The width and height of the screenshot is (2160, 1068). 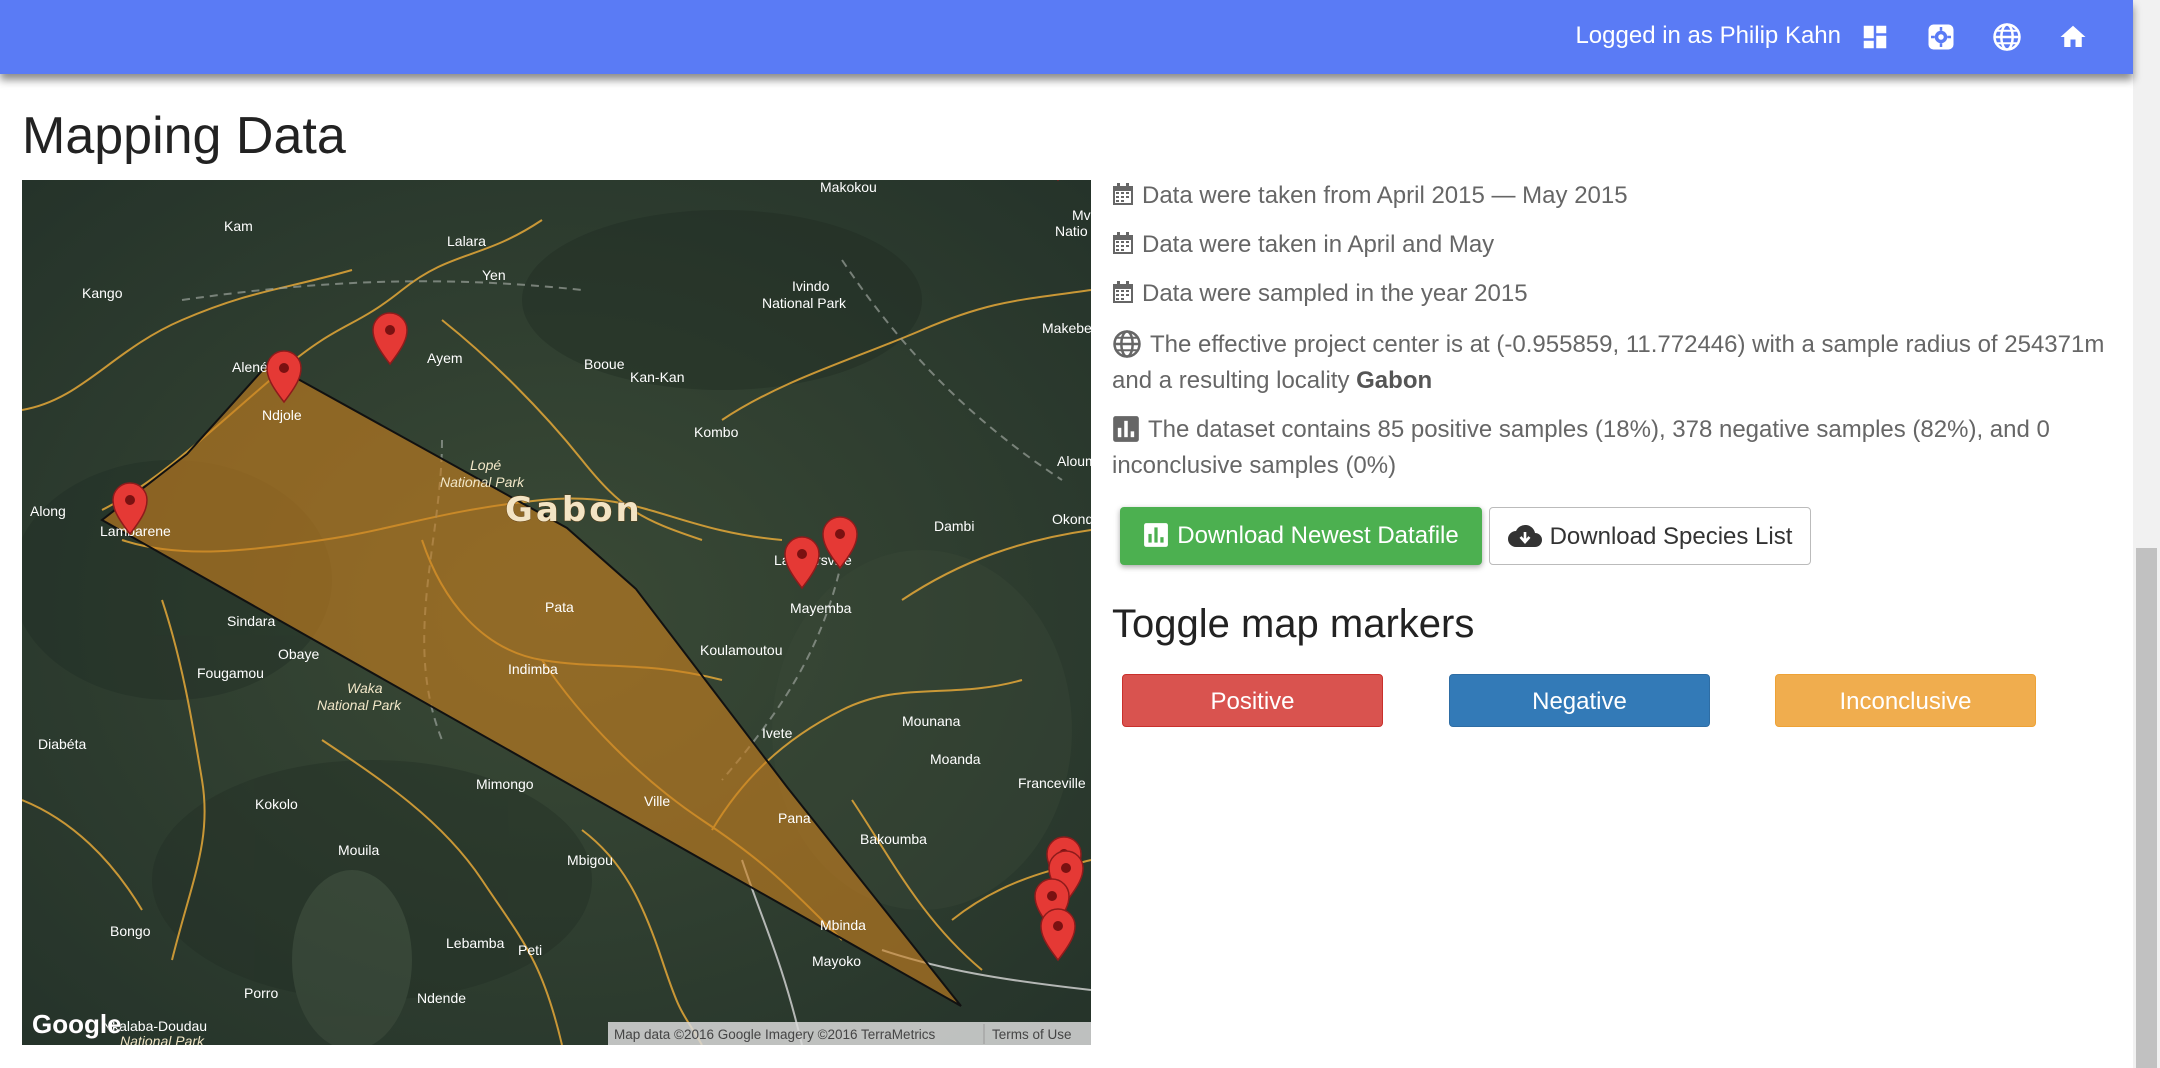 What do you see at coordinates (2073, 37) in the screenshot?
I see `home-icon` at bounding box center [2073, 37].